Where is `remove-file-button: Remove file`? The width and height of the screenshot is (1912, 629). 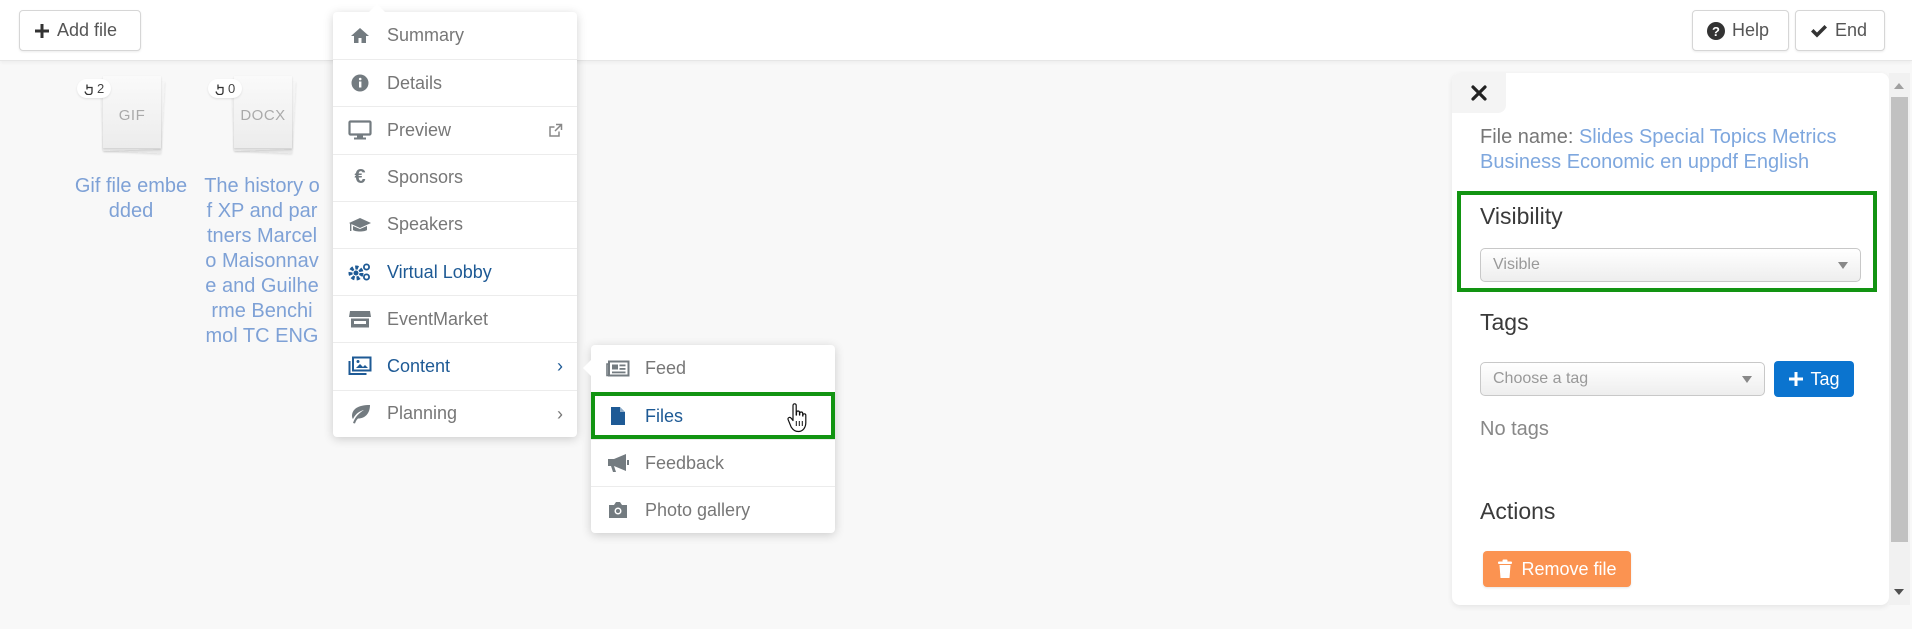 remove-file-button: Remove file is located at coordinates (1557, 569).